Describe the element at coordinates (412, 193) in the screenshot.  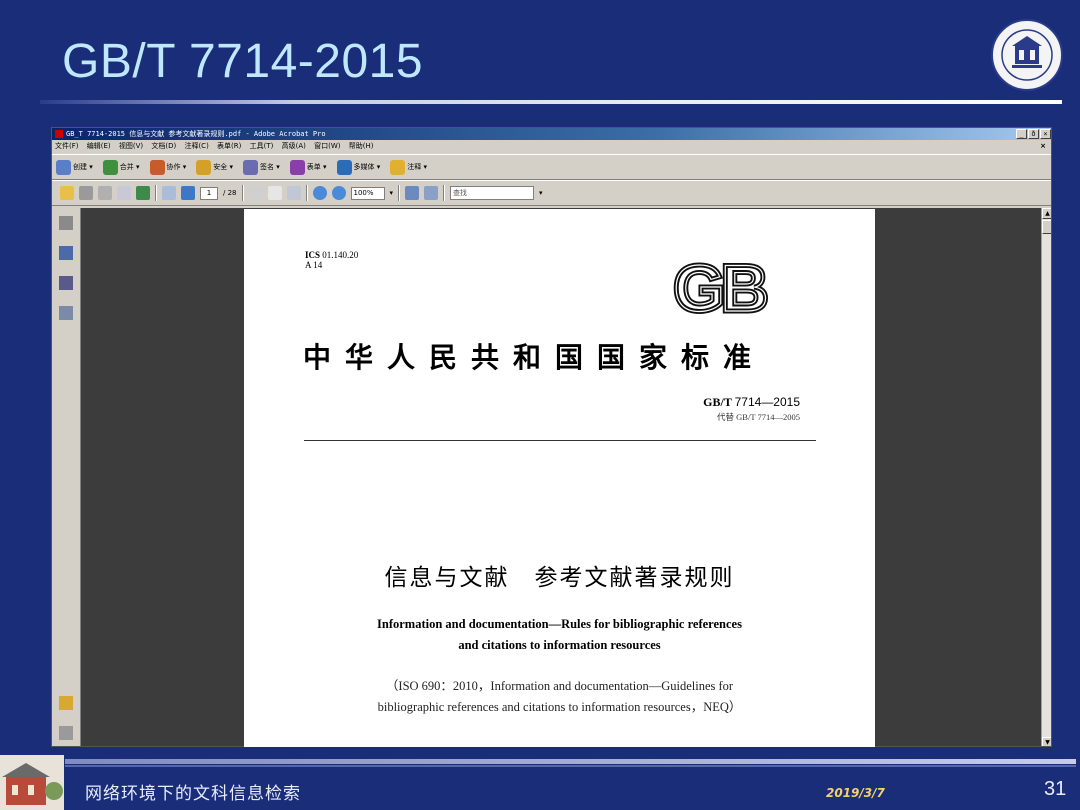
I see `fit-page-icon` at that location.